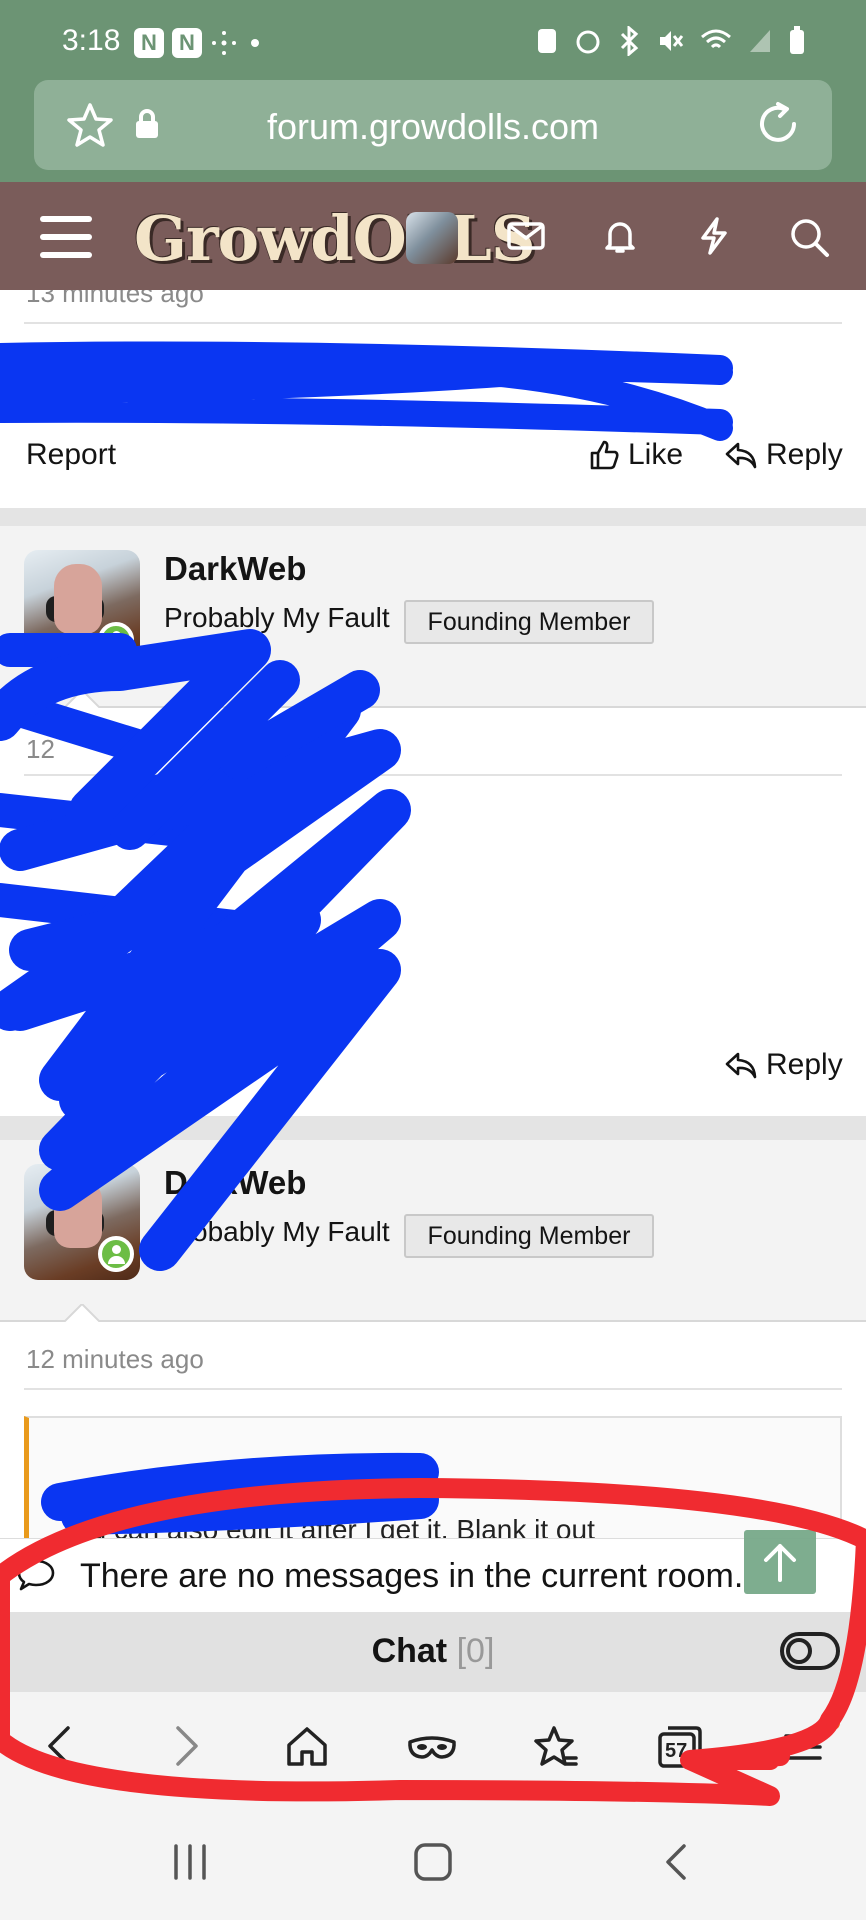 The image size is (866, 1920). I want to click on android-nav-bar, so click(433, 1861).